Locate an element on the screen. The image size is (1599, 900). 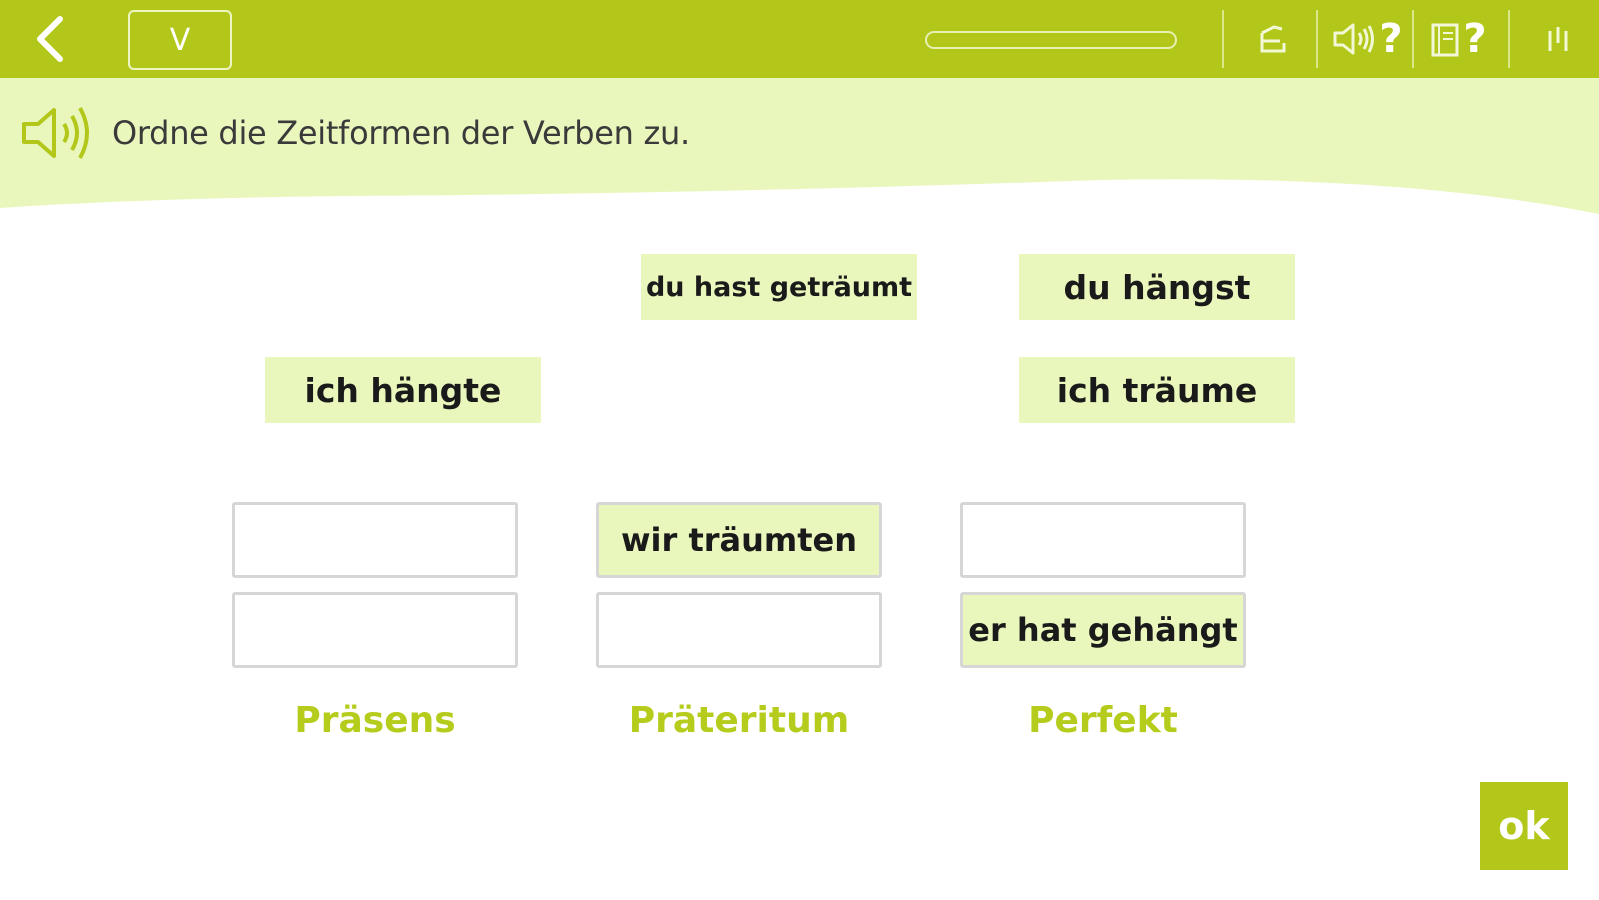
column-label-praeteritum: Präteritum is located at coordinates (739, 720).